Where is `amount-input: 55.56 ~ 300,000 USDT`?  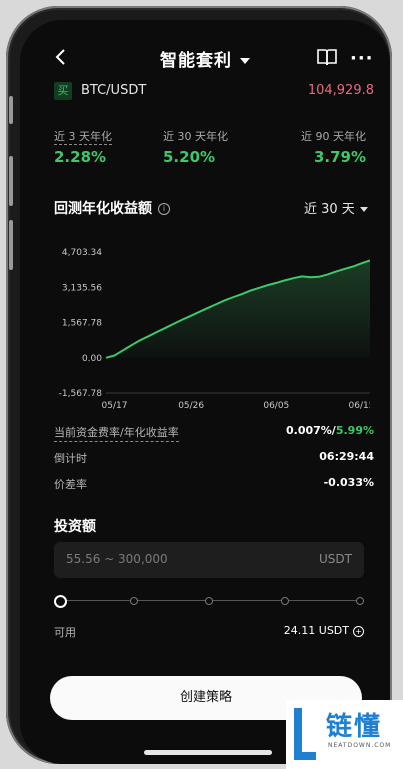
amount-input: 55.56 ~ 300,000 USDT is located at coordinates (209, 560).